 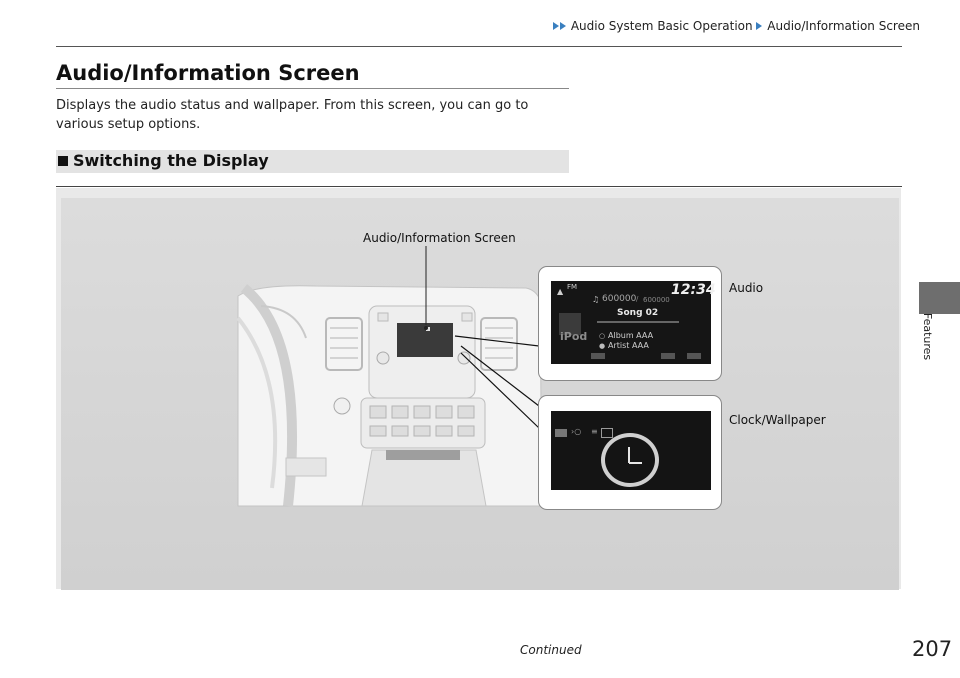 I want to click on music-note-icon: ♫, so click(x=596, y=299).